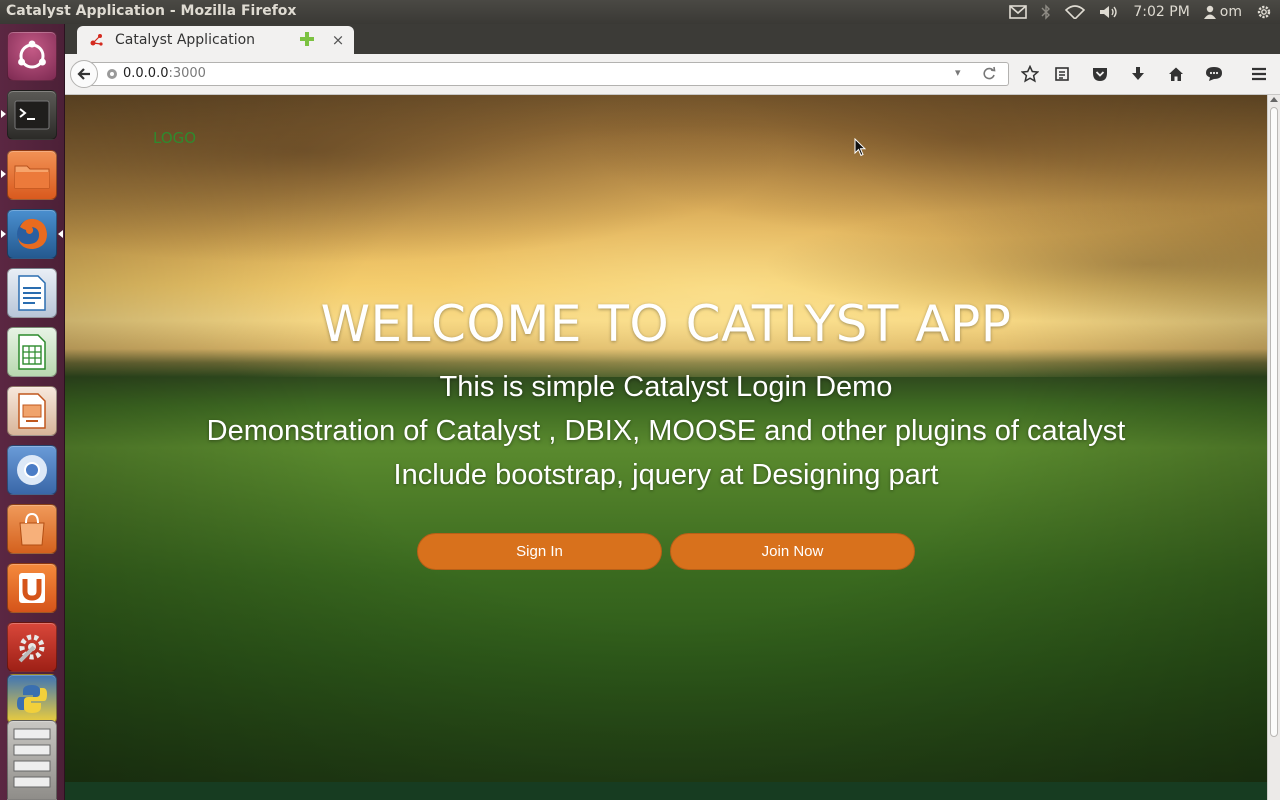  What do you see at coordinates (860, 147) in the screenshot?
I see `mouse-cursor-icon` at bounding box center [860, 147].